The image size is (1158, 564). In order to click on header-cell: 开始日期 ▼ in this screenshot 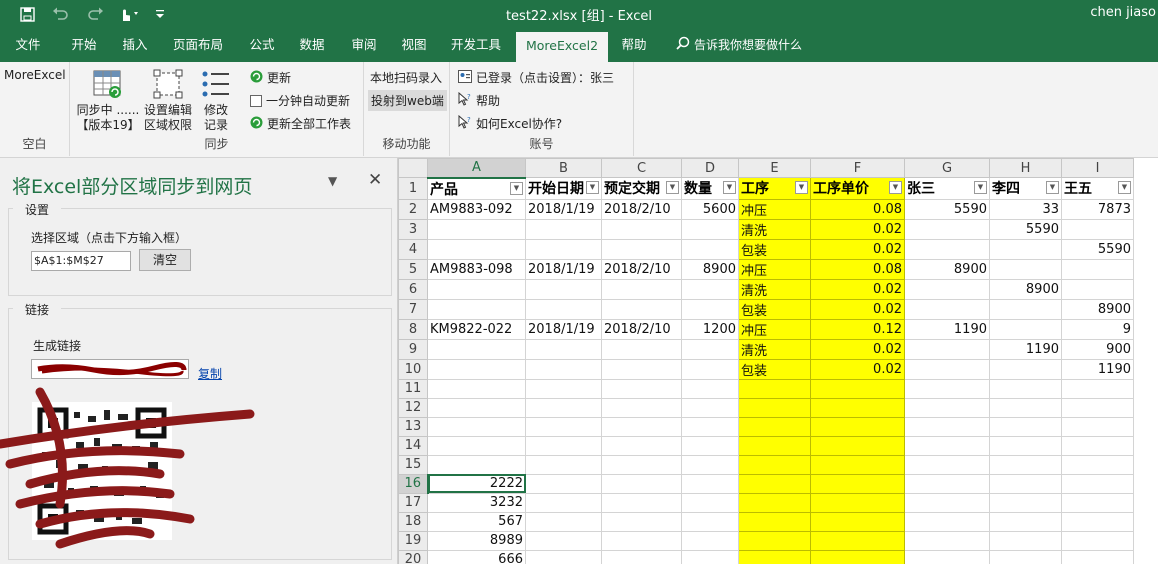, I will do `click(563, 188)`.